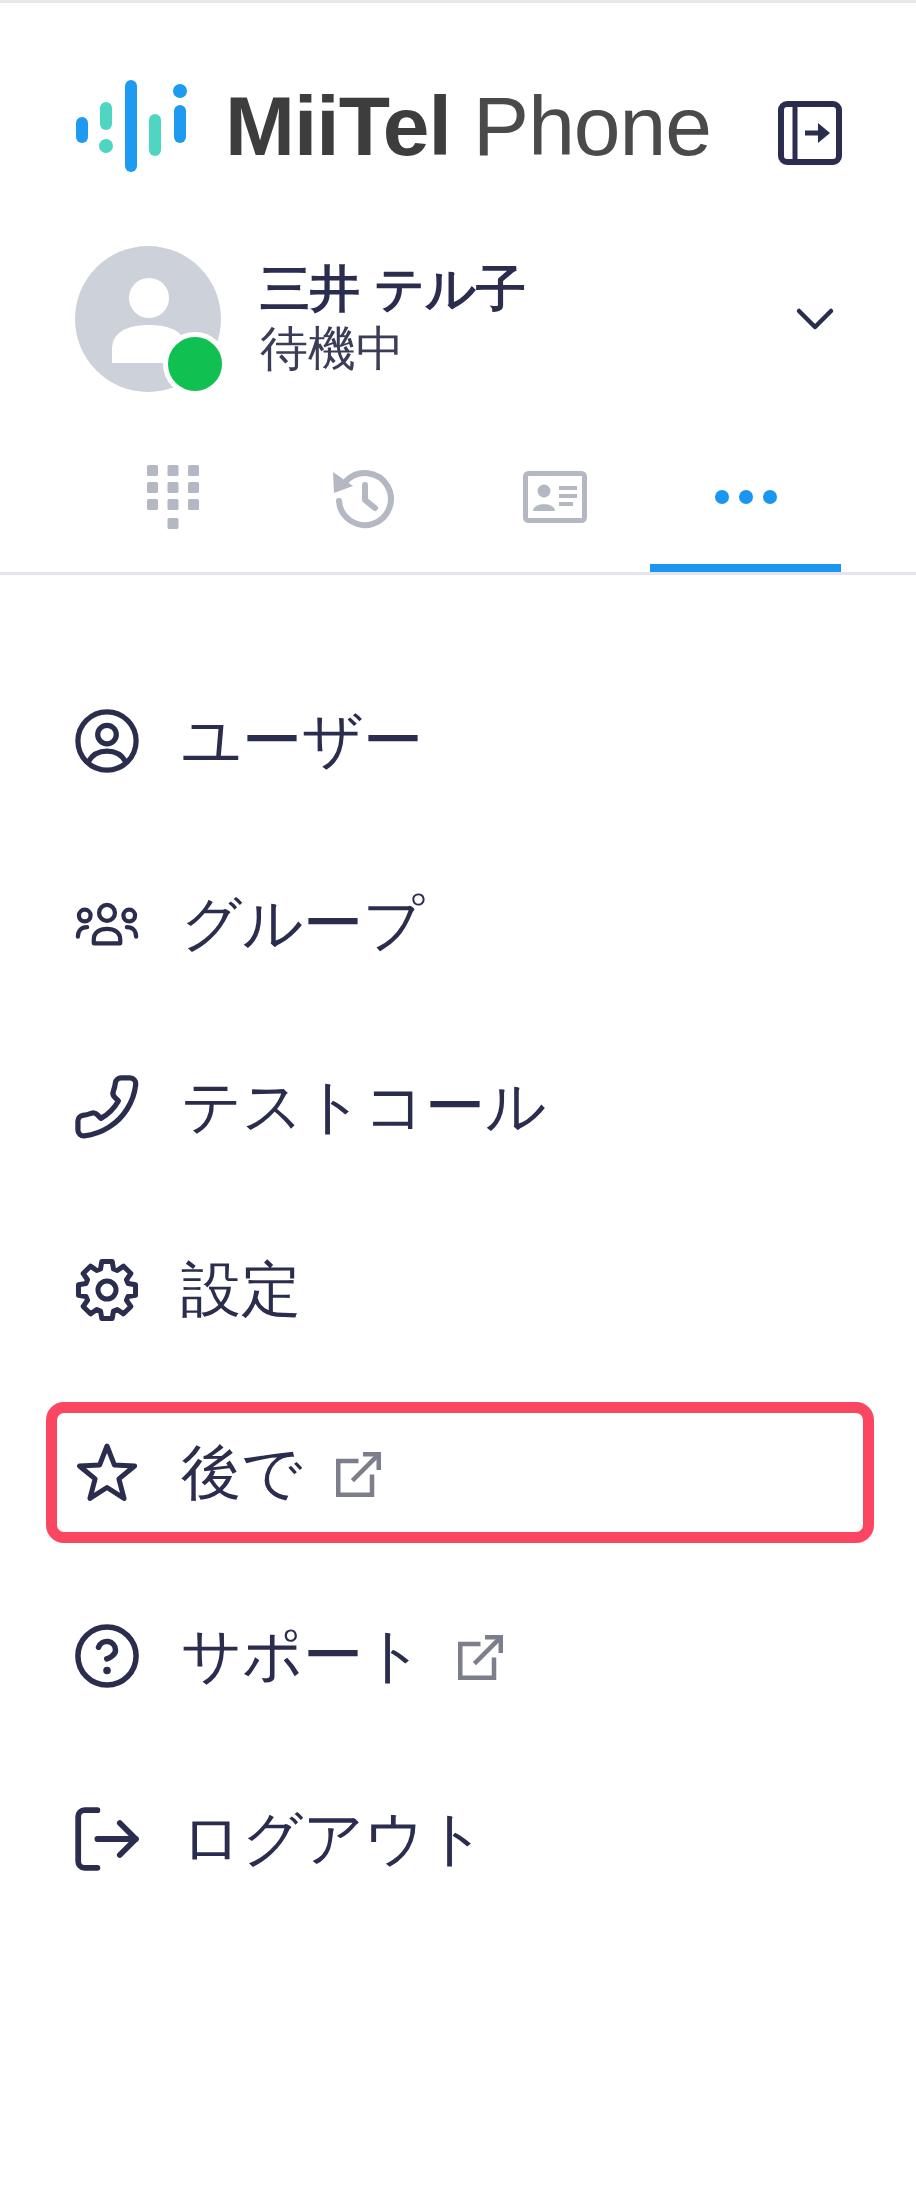 This screenshot has width=916, height=2190. Describe the element at coordinates (745, 497) in the screenshot. I see `more-icon` at that location.